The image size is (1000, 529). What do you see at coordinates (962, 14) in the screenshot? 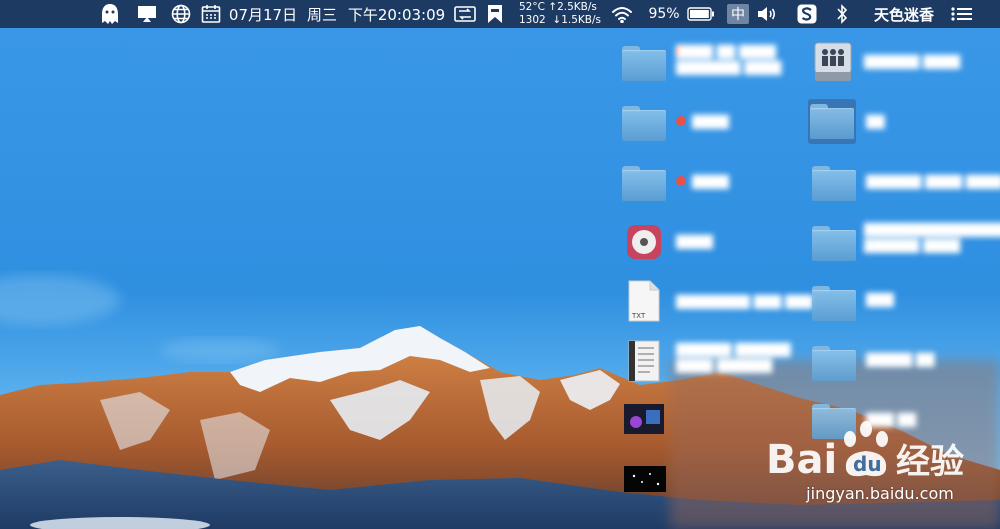
I see `menu-list-icon` at bounding box center [962, 14].